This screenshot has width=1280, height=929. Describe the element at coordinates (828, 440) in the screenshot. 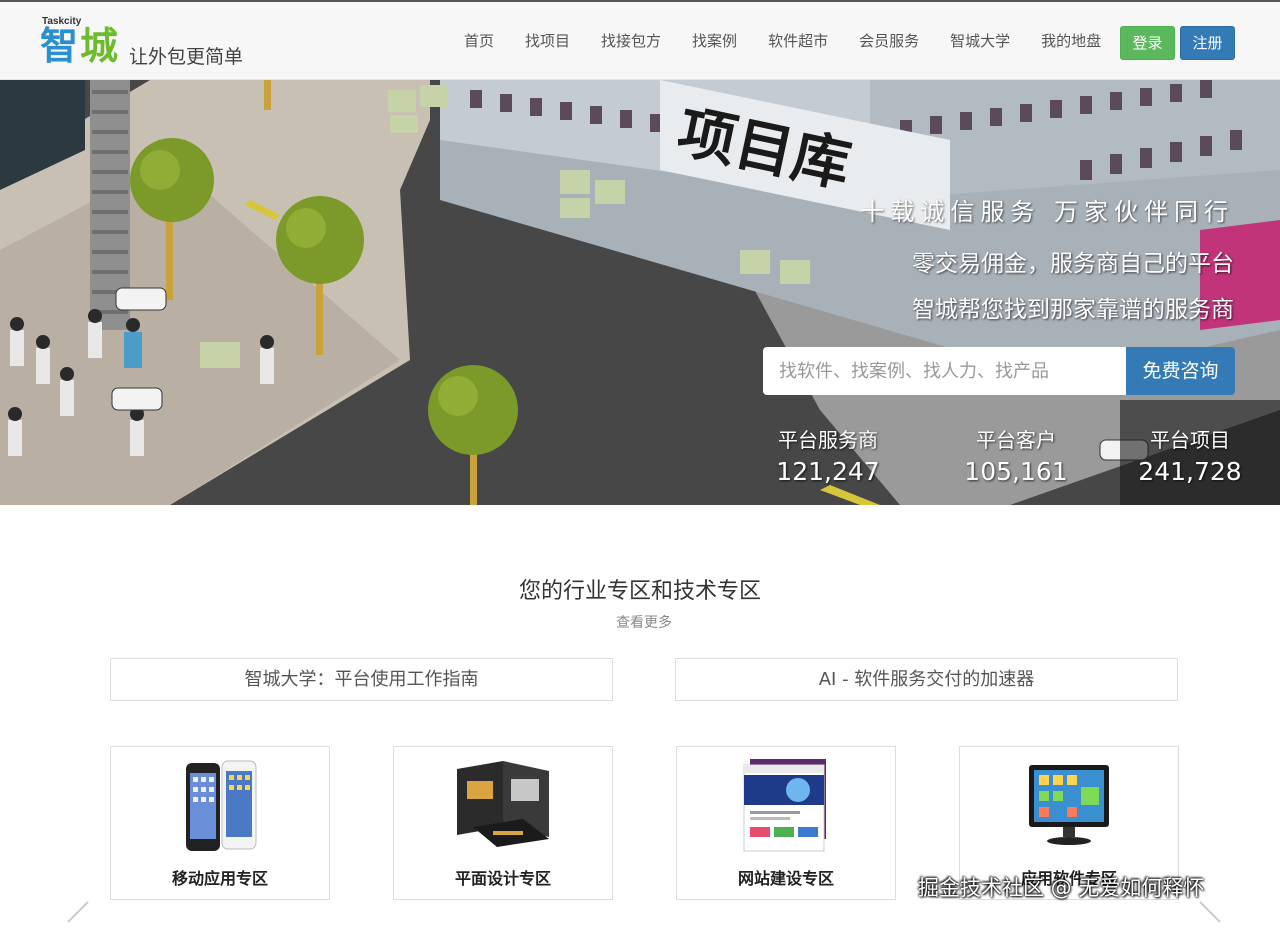

I see `stat-providers-label: 平台服务商` at that location.